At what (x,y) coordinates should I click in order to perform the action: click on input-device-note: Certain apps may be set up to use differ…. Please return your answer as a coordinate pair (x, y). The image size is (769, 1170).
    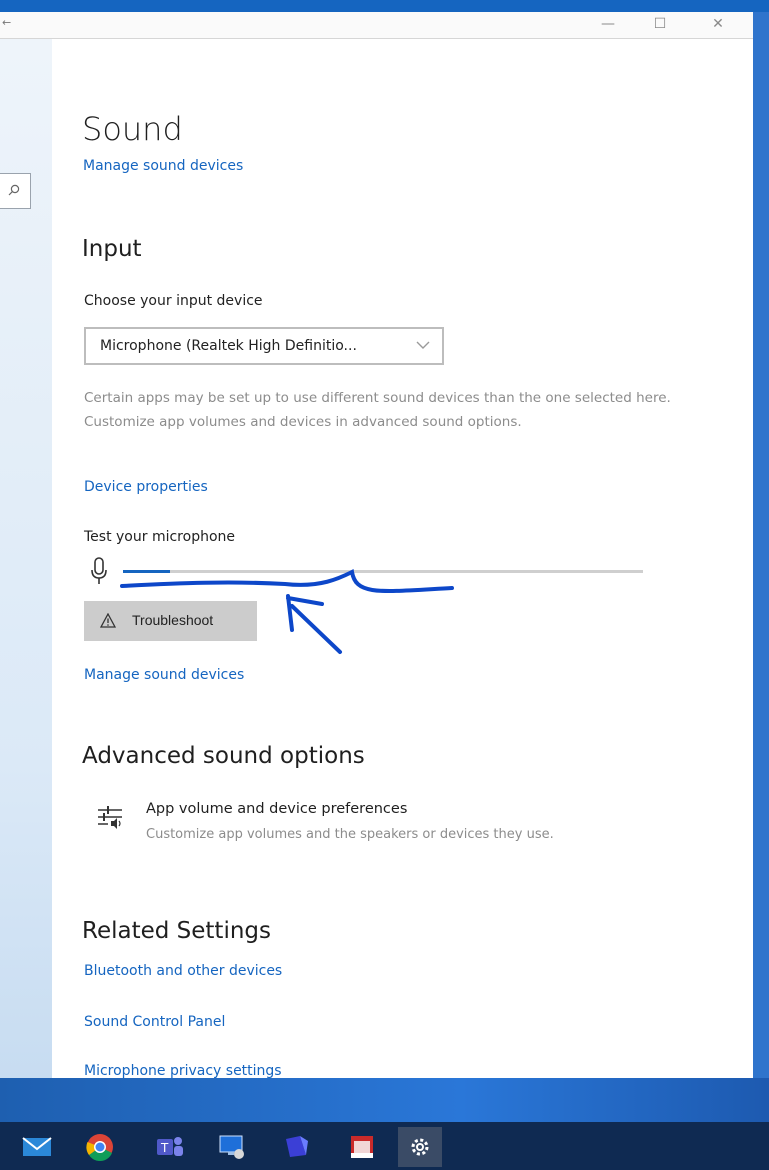
    Looking at the image, I should click on (377, 410).